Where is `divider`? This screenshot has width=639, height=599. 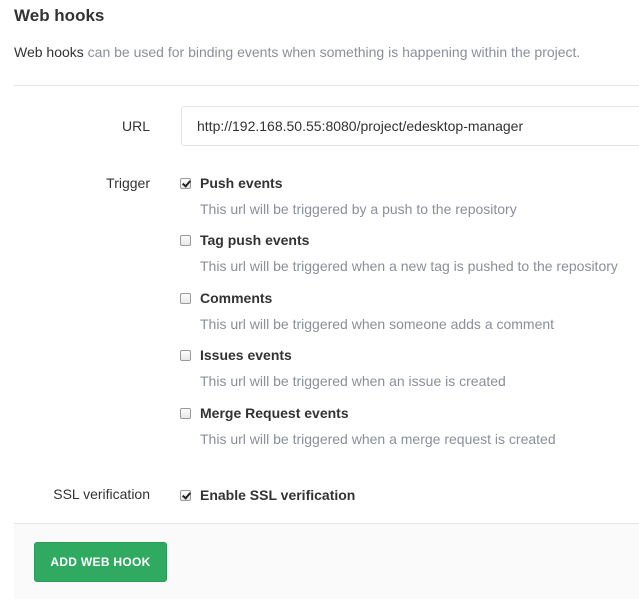
divider is located at coordinates (326, 85).